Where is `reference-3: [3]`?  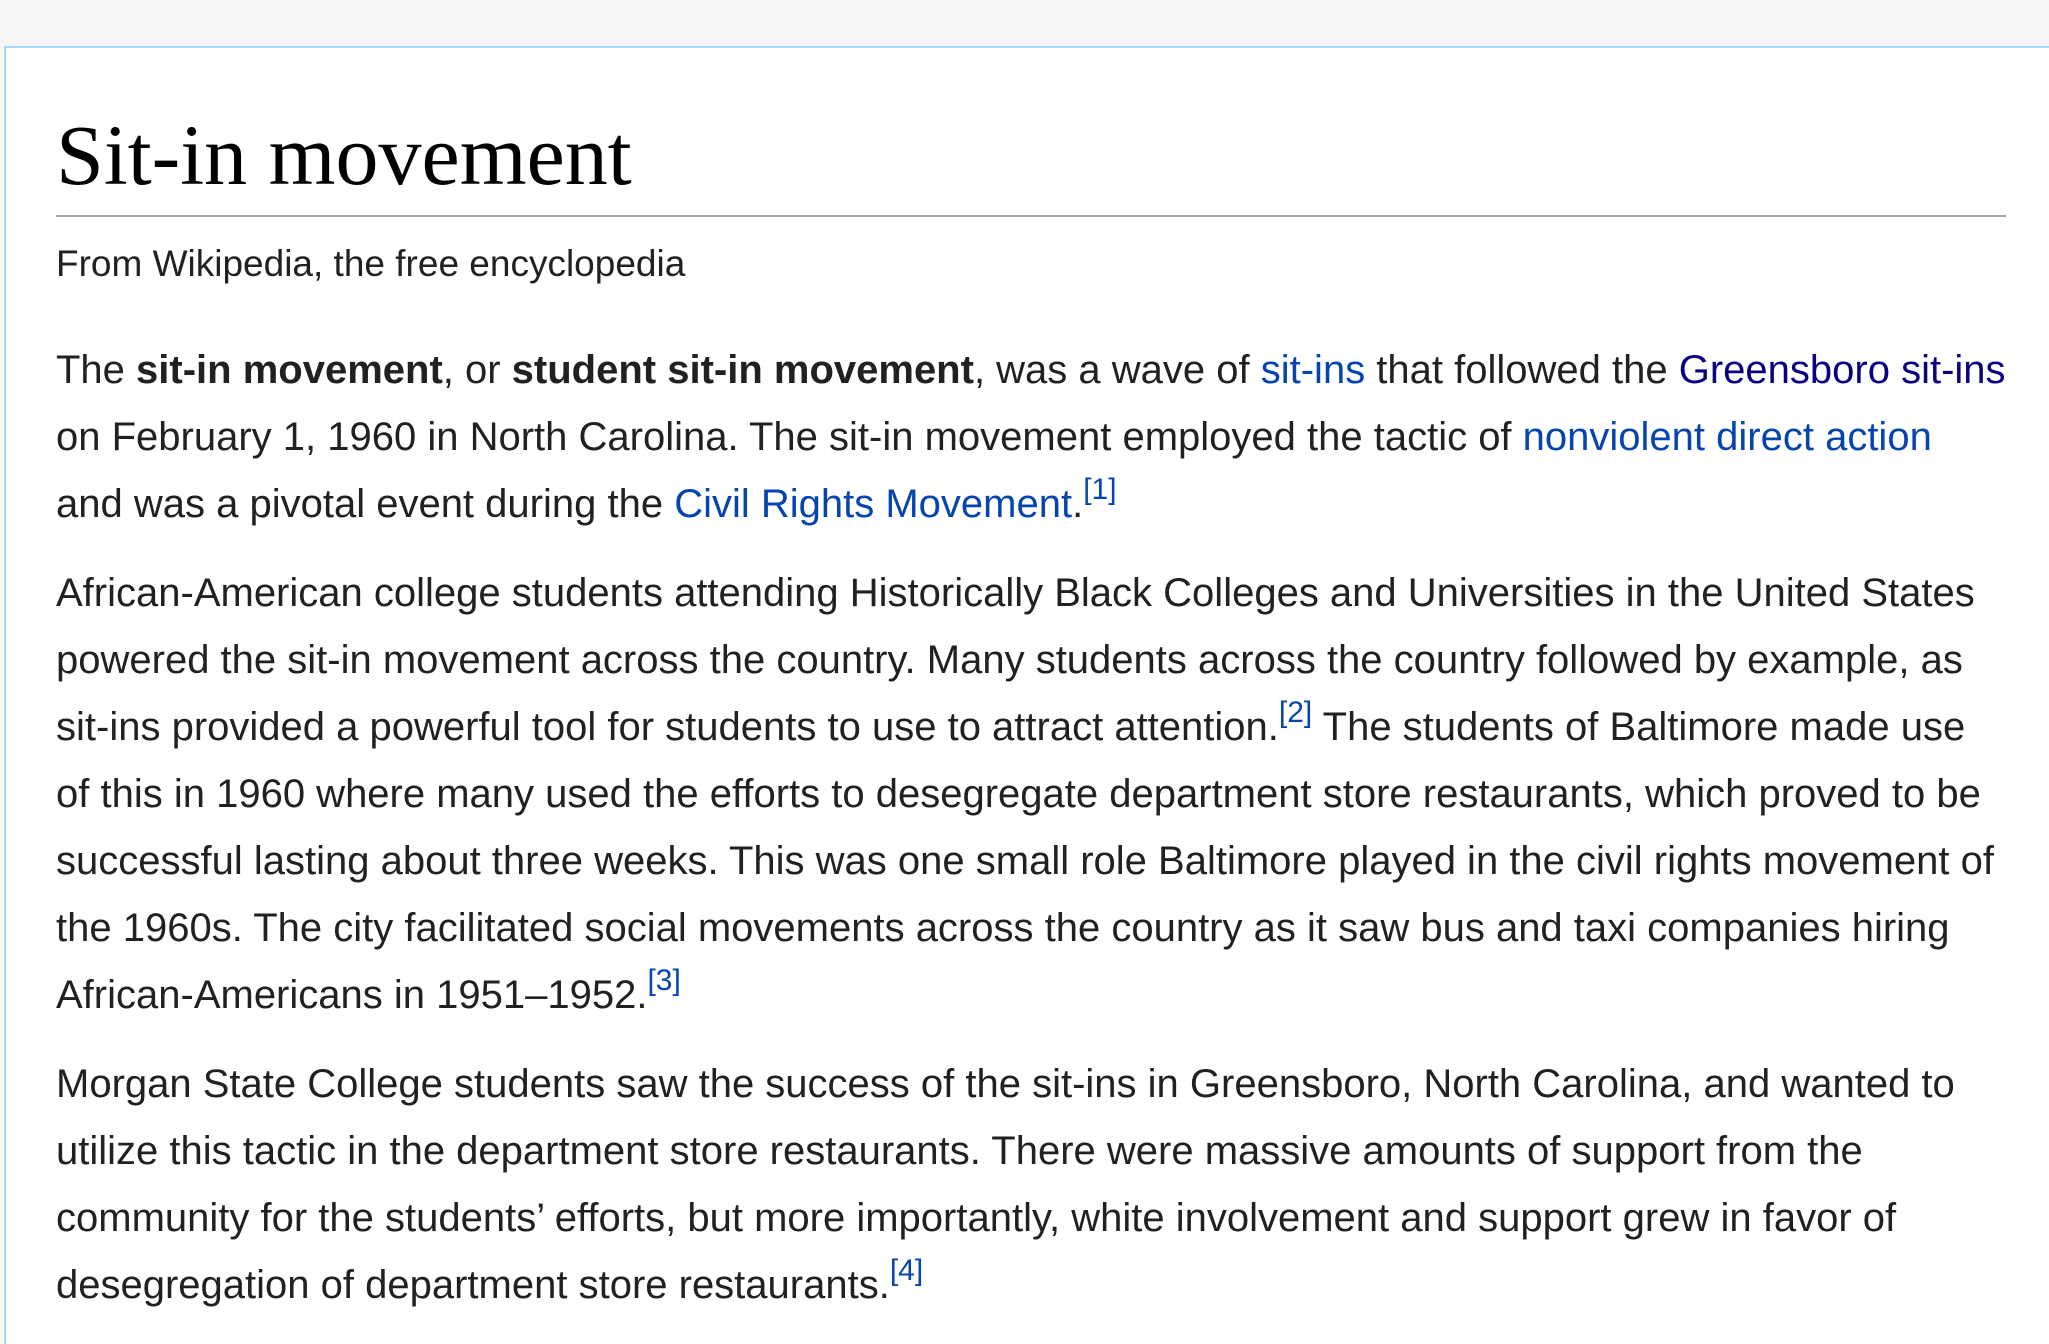 reference-3: [3] is located at coordinates (663, 980).